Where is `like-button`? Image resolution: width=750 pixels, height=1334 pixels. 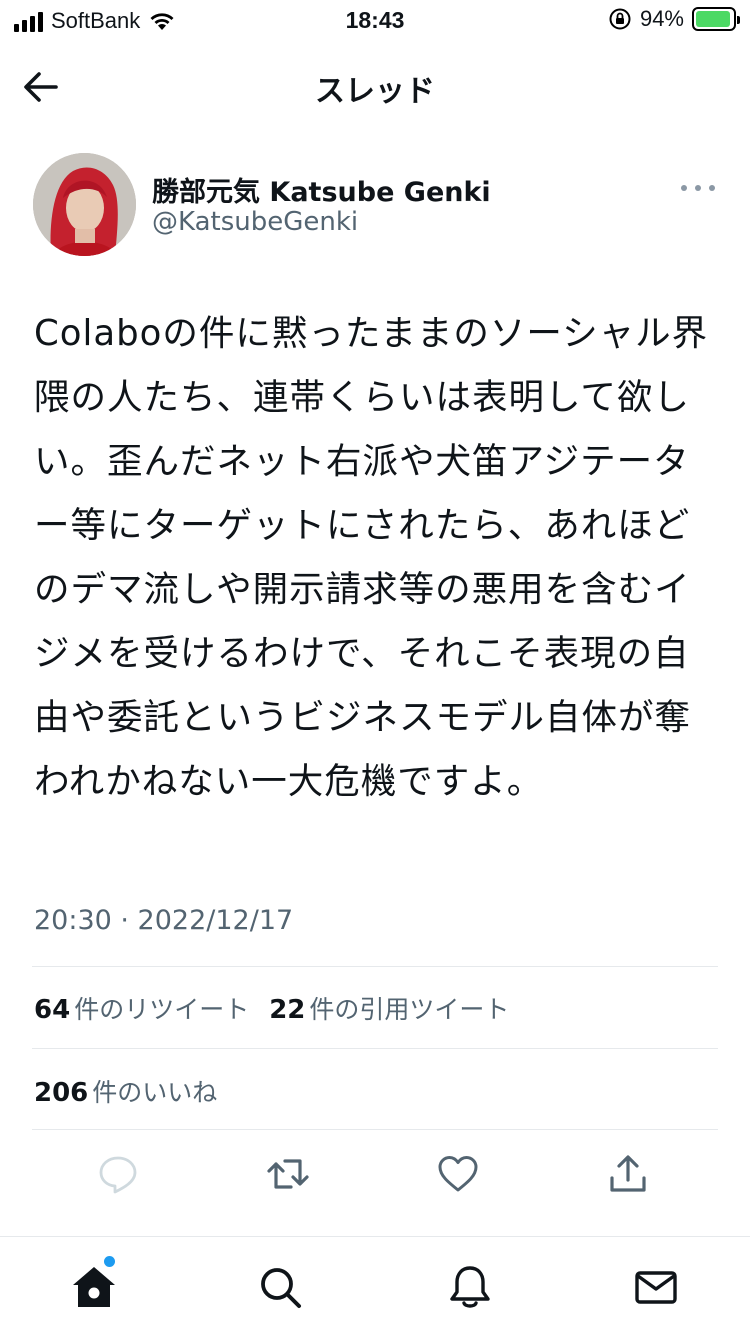
like-button is located at coordinates (458, 1174).